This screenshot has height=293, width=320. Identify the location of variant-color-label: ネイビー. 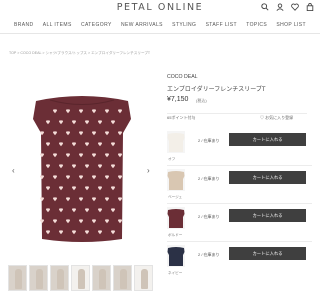
(175, 273).